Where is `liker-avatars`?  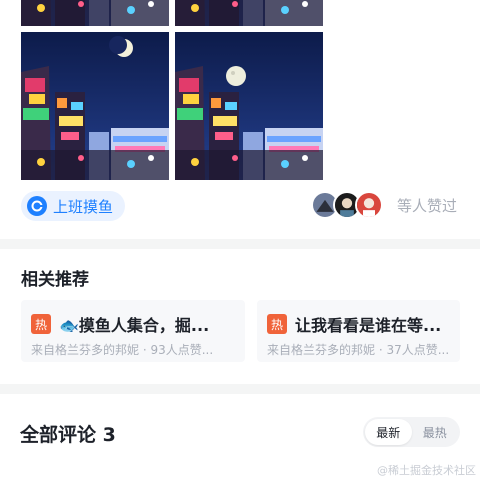 liker-avatars is located at coordinates (349, 205).